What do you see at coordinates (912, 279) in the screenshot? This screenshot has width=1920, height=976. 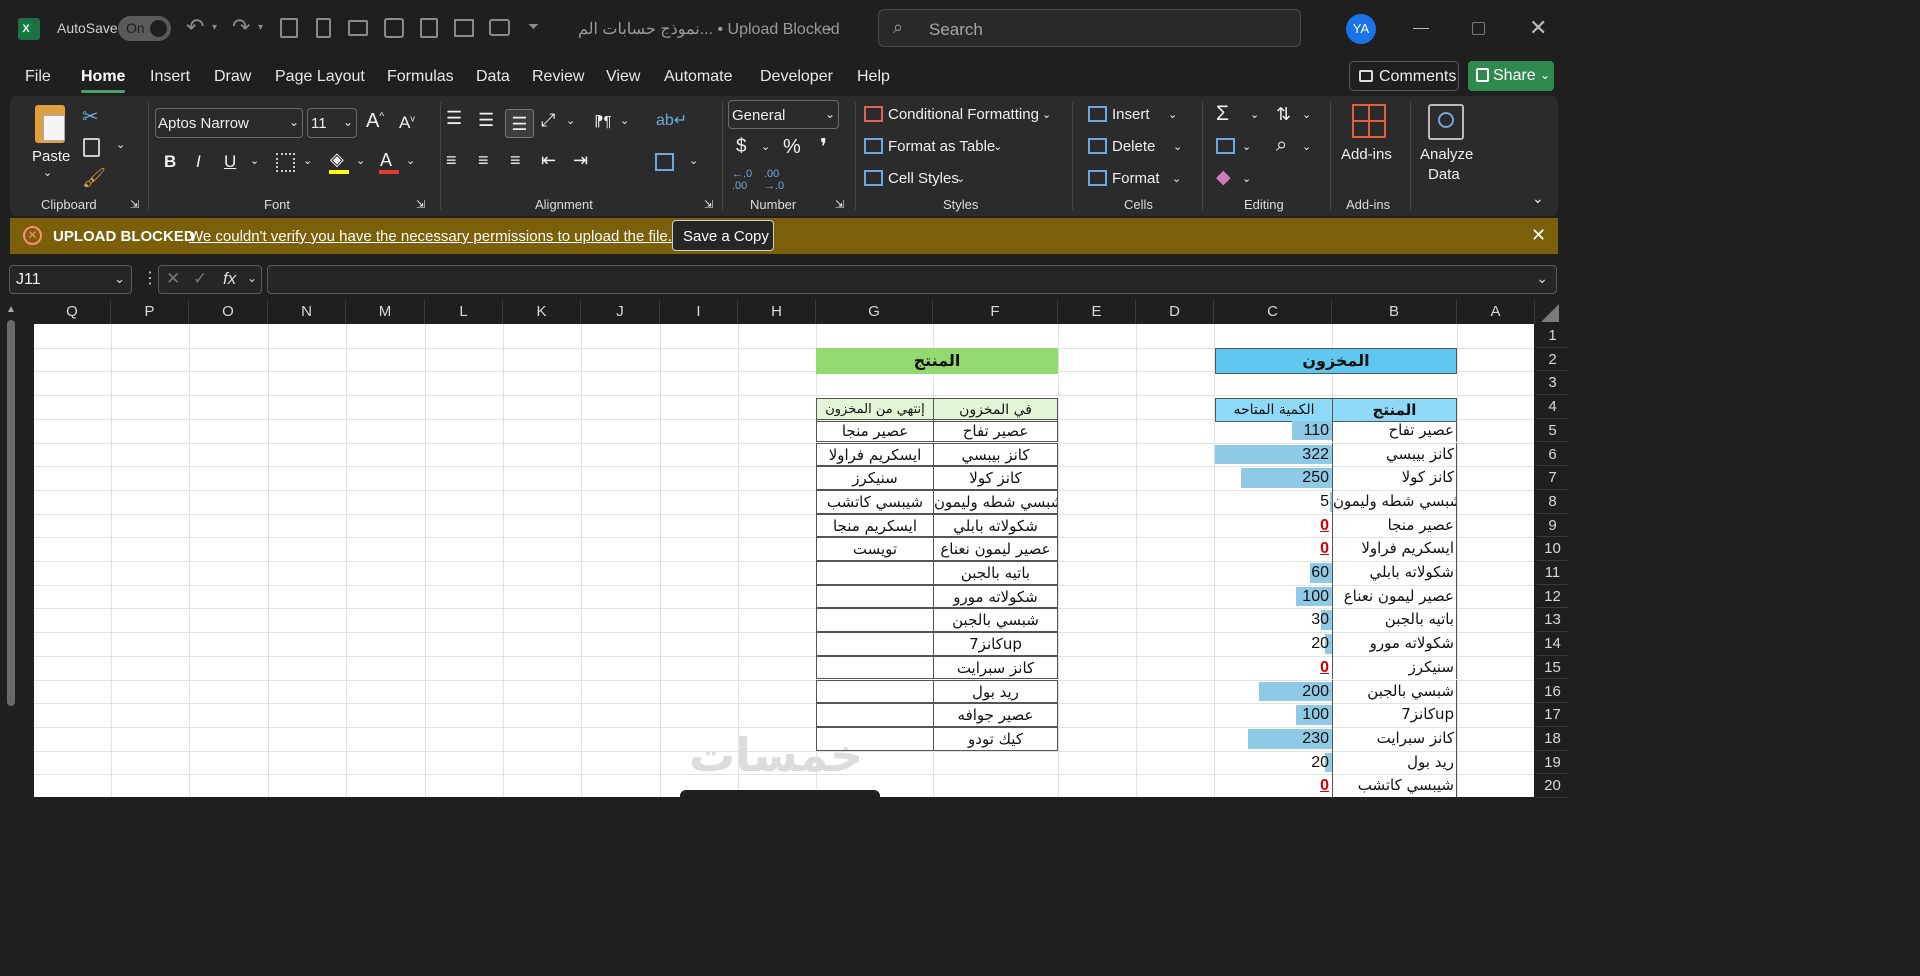 I see `formula-input: ⌄` at bounding box center [912, 279].